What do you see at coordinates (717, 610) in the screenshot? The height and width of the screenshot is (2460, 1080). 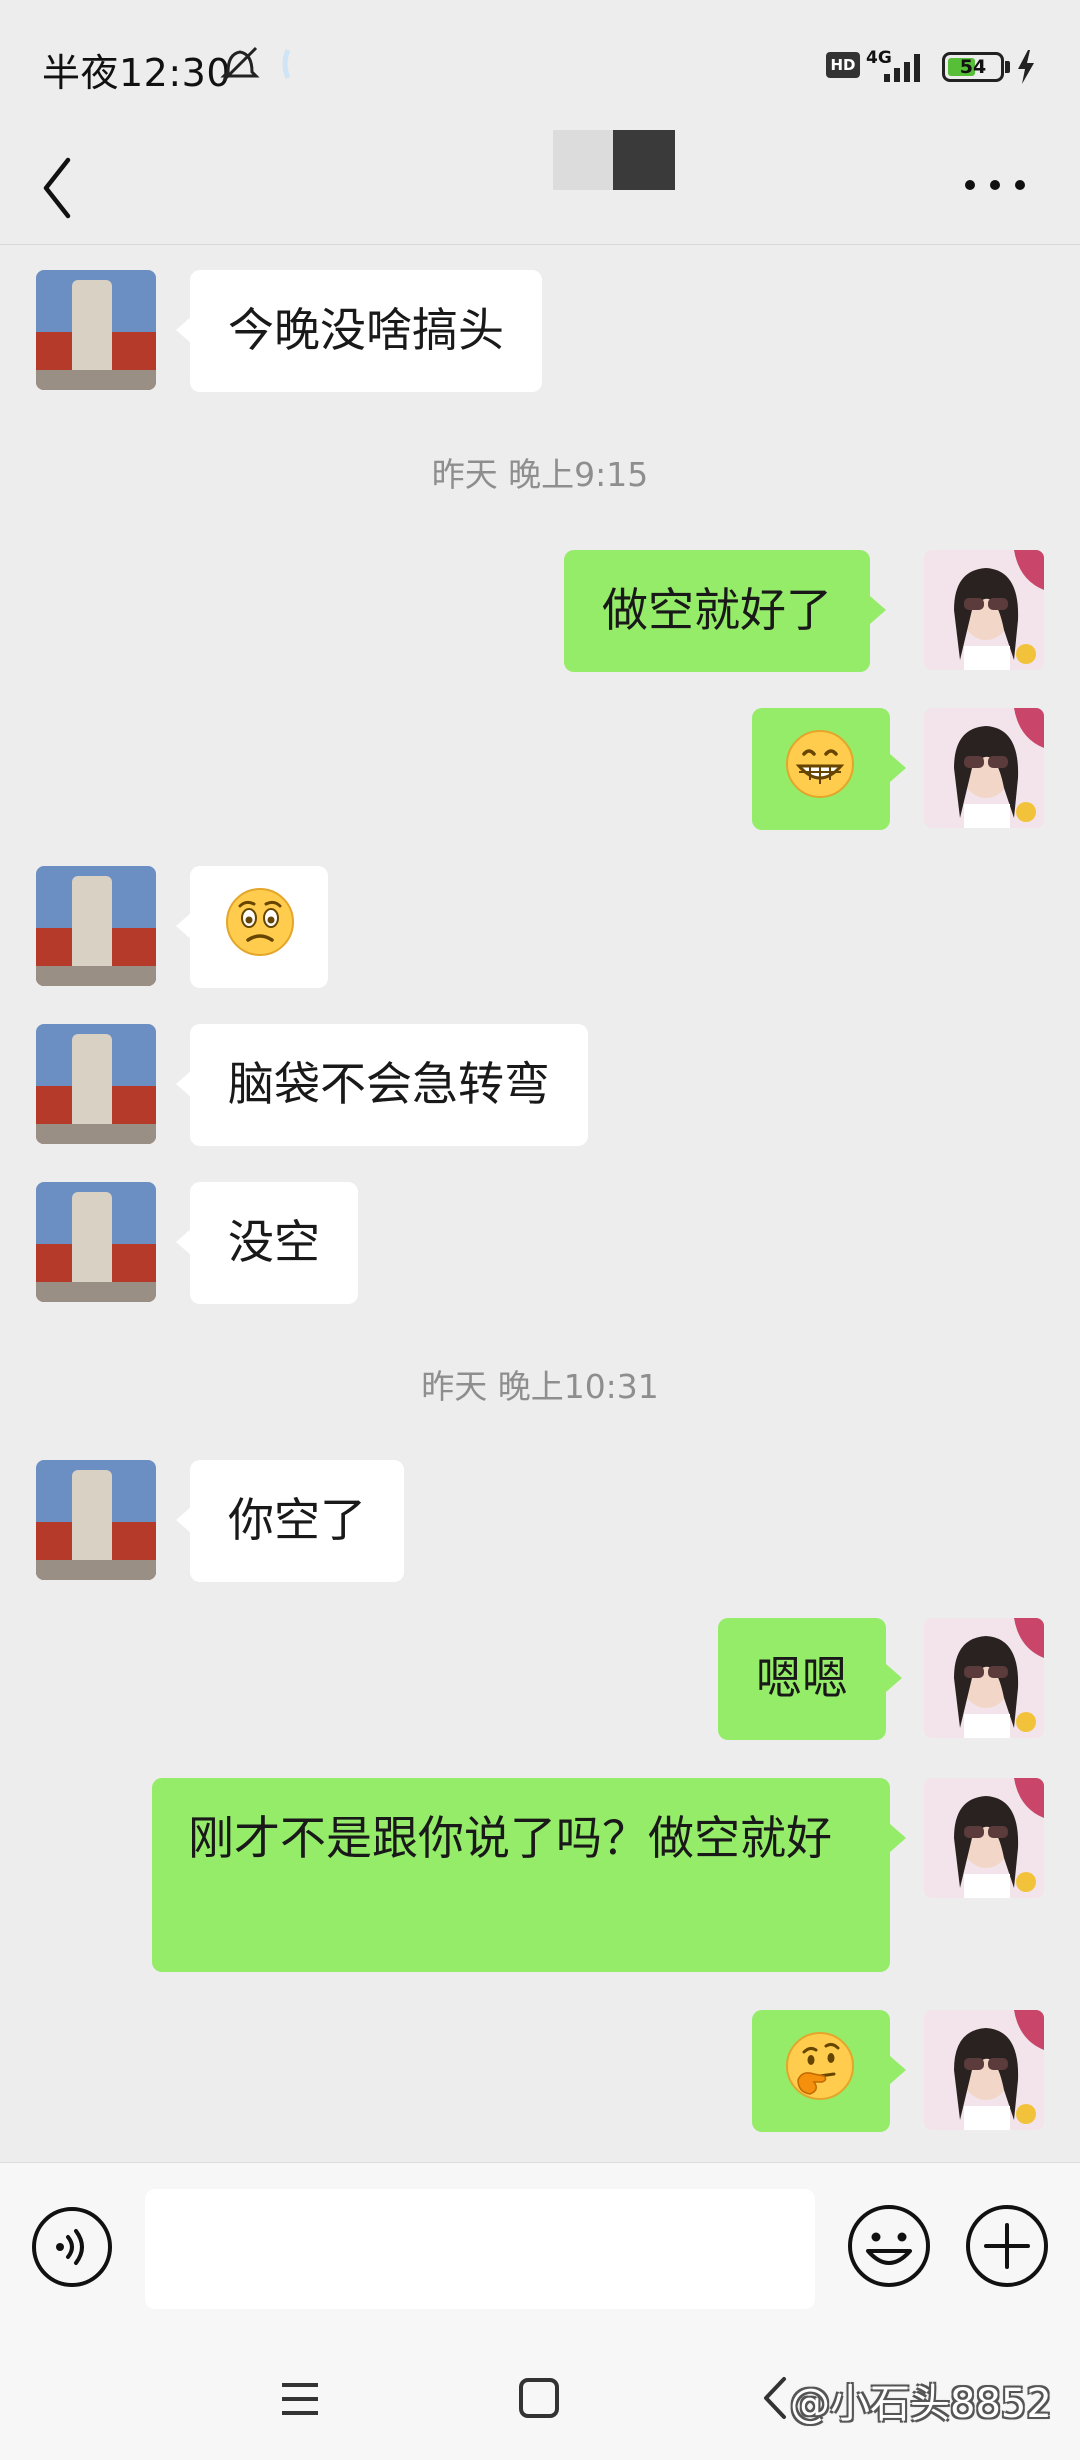 I see `message-text: 做空就好了` at bounding box center [717, 610].